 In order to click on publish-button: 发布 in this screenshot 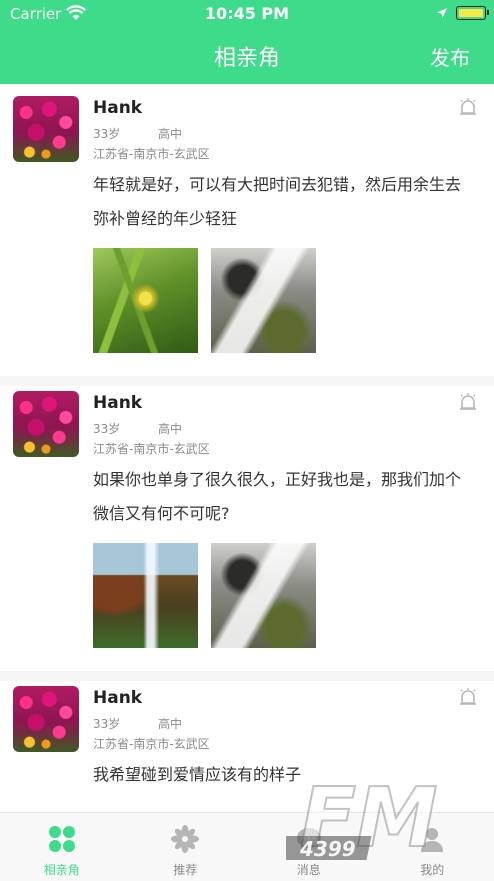, I will do `click(450, 56)`.